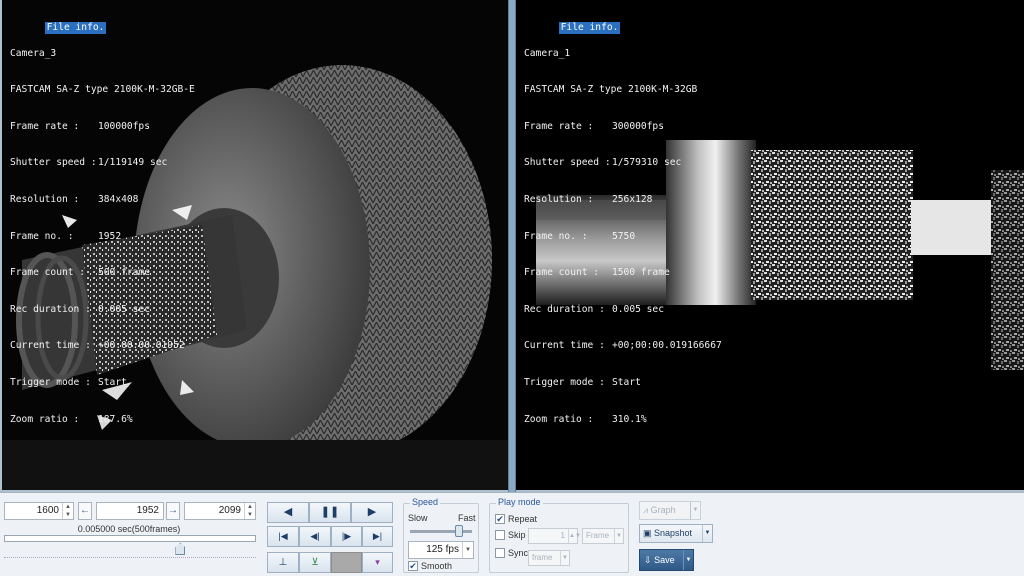 This screenshot has width=1024, height=576. What do you see at coordinates (48, 273) in the screenshot?
I see `info-label: Frame count :` at bounding box center [48, 273].